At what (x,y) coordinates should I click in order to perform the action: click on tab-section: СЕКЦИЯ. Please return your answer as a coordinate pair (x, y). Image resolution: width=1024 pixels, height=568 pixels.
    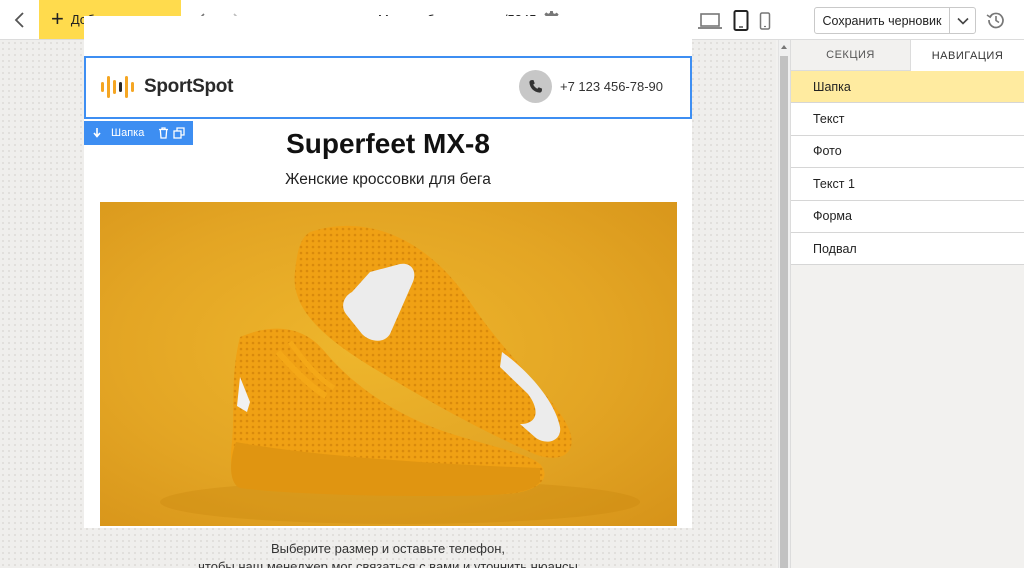
    Looking at the image, I should click on (850, 55).